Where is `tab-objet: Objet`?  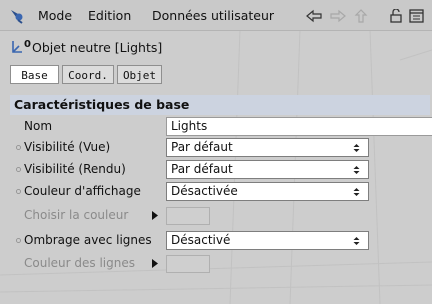 tab-objet: Objet is located at coordinates (139, 74).